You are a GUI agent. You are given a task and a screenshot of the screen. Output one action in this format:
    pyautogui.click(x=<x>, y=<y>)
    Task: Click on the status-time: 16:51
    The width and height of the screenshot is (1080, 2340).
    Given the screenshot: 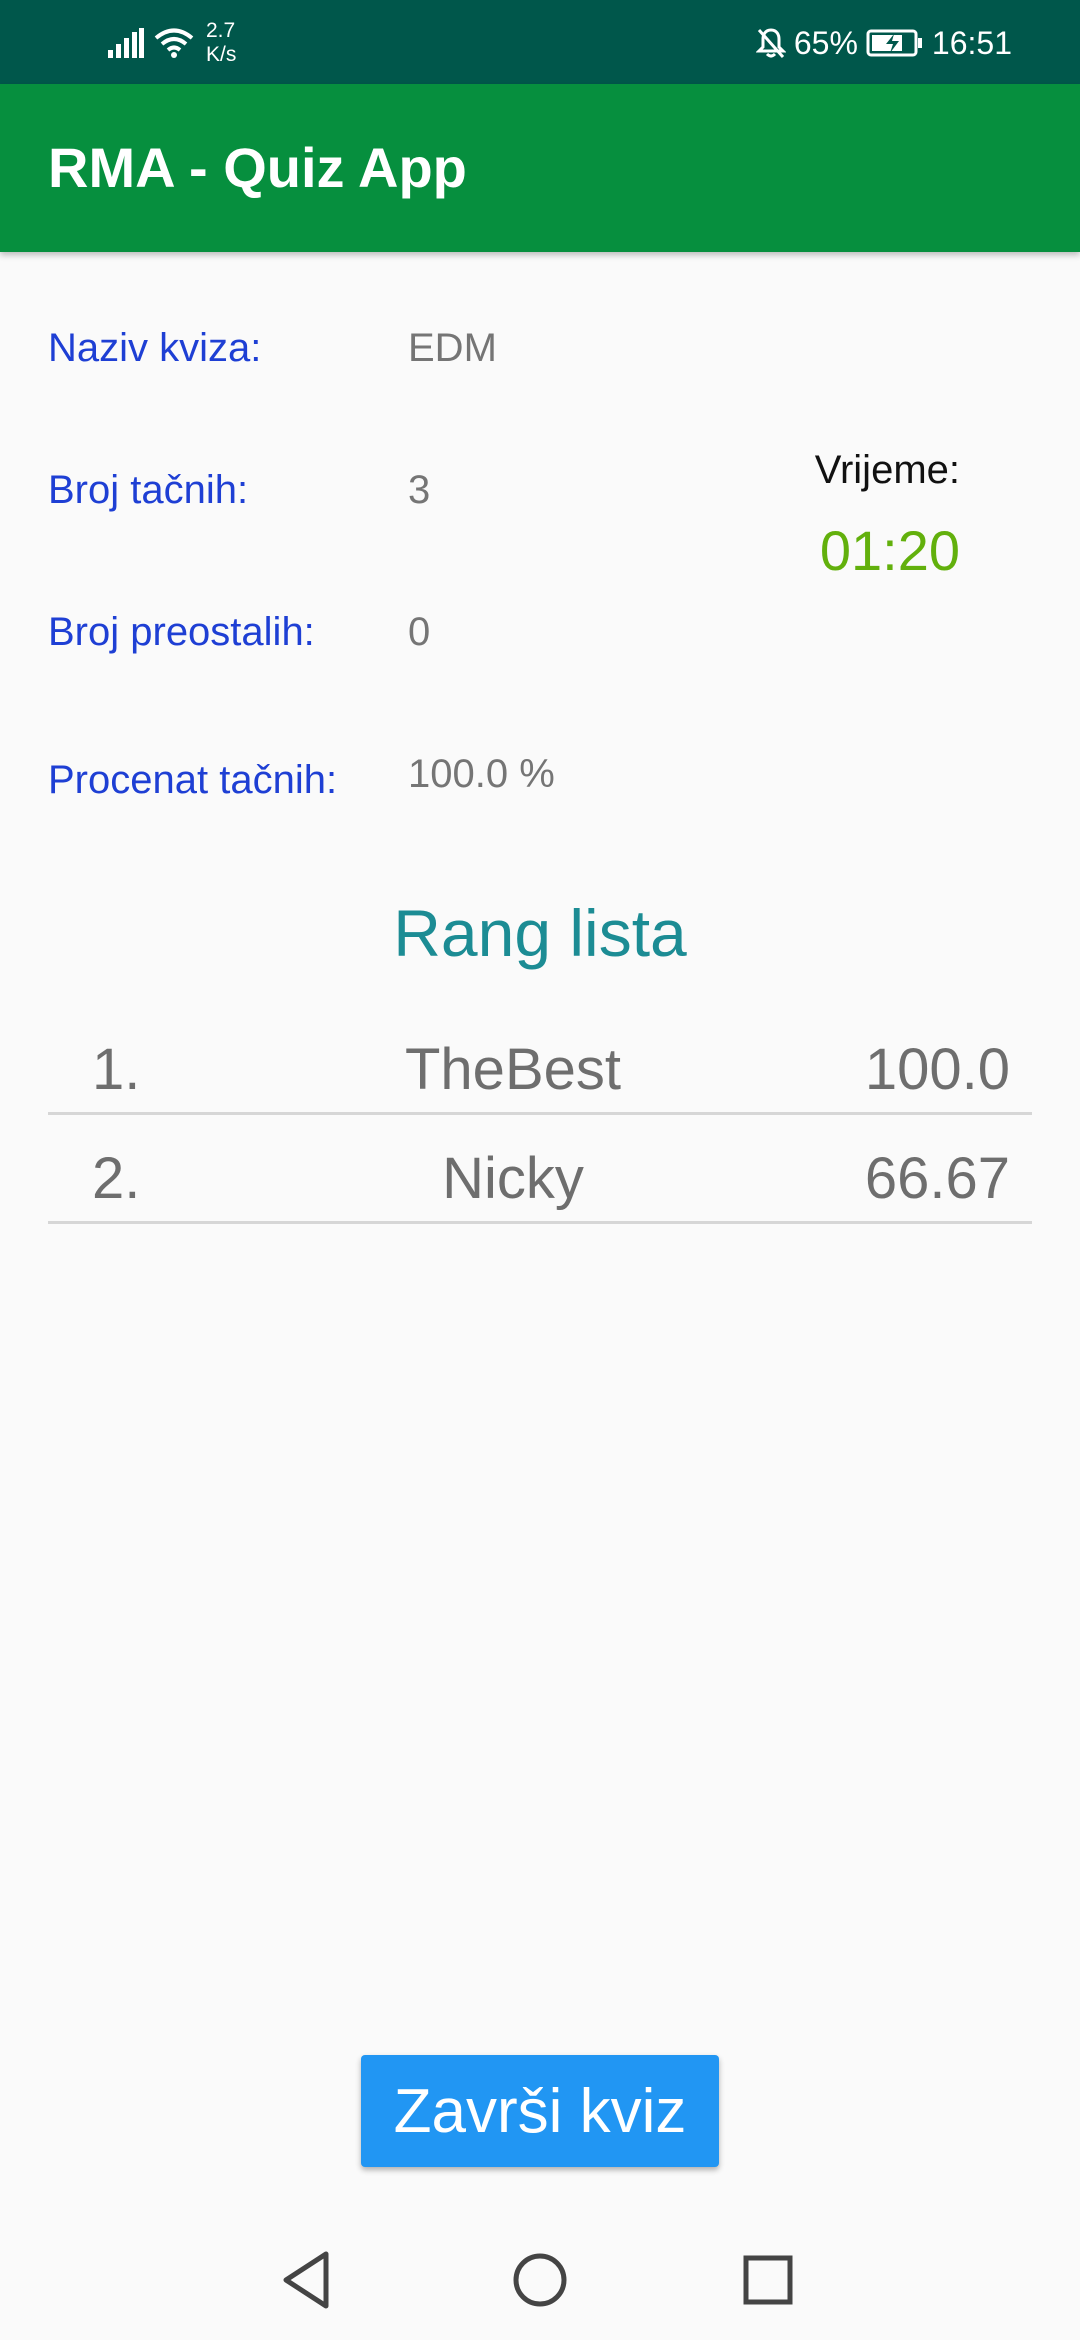 What is the action you would take?
    pyautogui.click(x=971, y=42)
    